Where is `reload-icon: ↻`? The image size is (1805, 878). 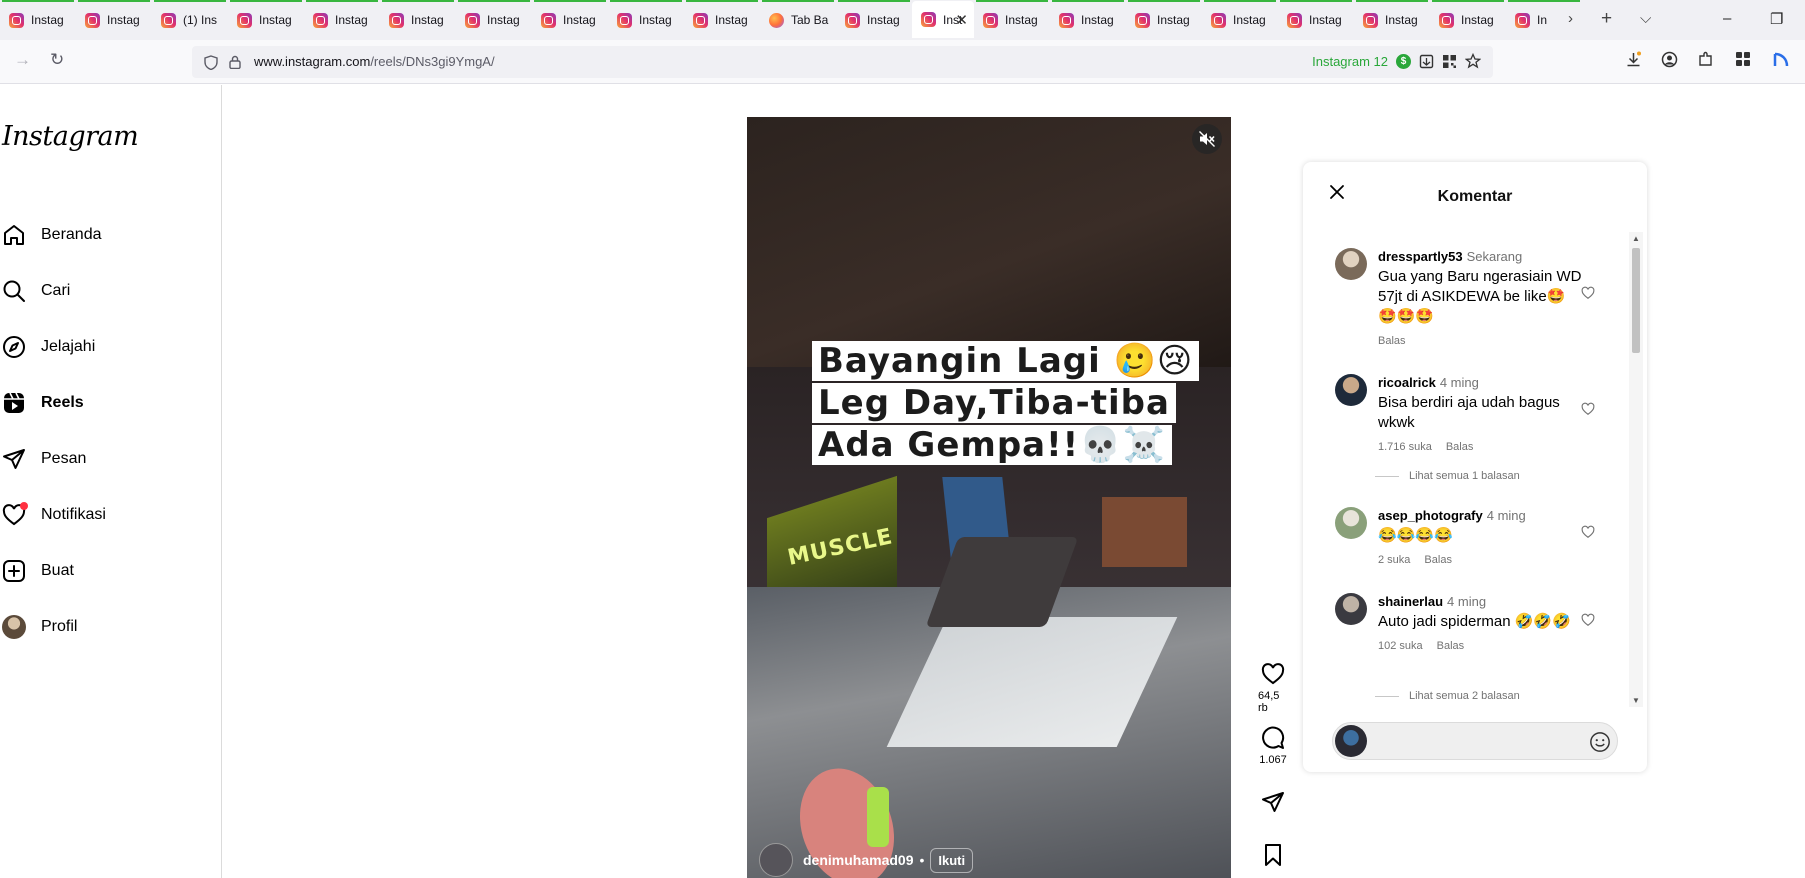 reload-icon: ↻ is located at coordinates (57, 60).